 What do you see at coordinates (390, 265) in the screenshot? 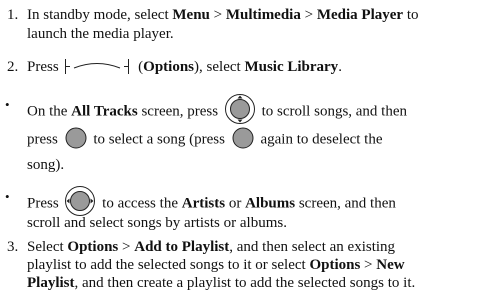
I see `new-label: New` at bounding box center [390, 265].